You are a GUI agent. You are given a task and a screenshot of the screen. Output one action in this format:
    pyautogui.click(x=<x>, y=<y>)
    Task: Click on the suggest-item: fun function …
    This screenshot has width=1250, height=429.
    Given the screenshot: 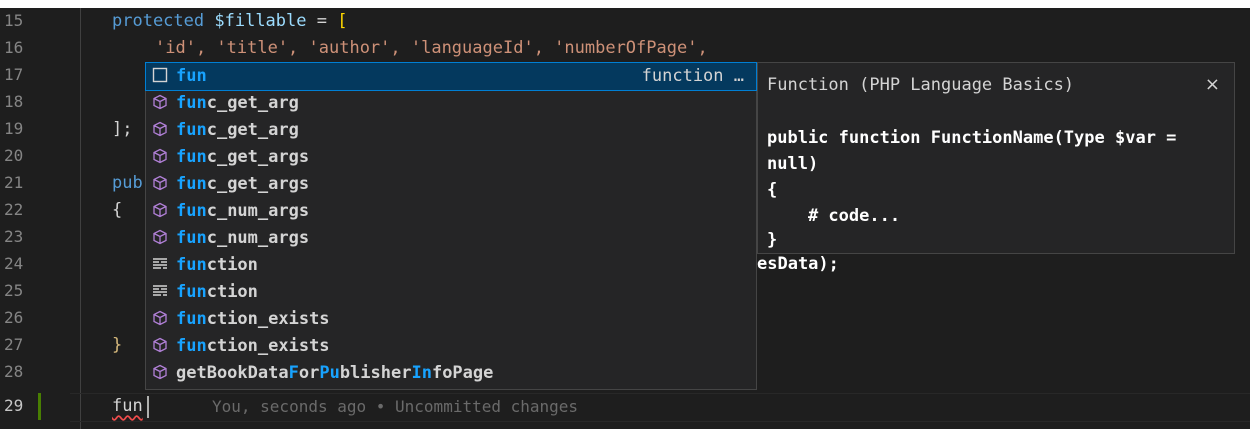 What is the action you would take?
    pyautogui.click(x=451, y=76)
    